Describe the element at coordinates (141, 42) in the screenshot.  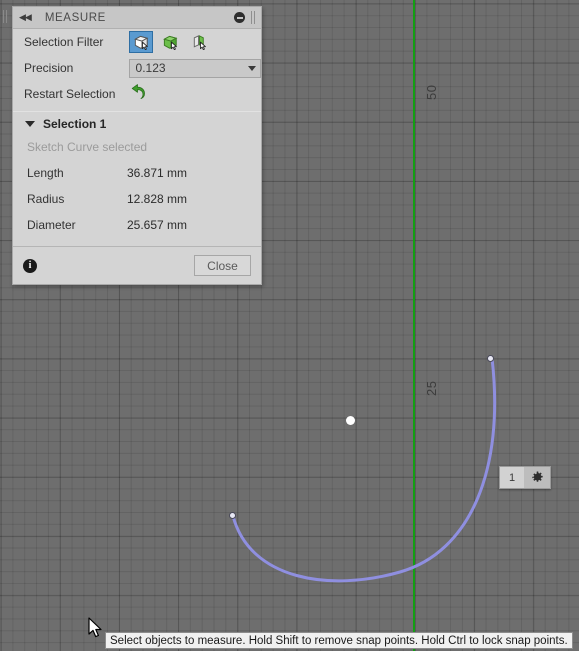
I see `filter-select-body-button` at that location.